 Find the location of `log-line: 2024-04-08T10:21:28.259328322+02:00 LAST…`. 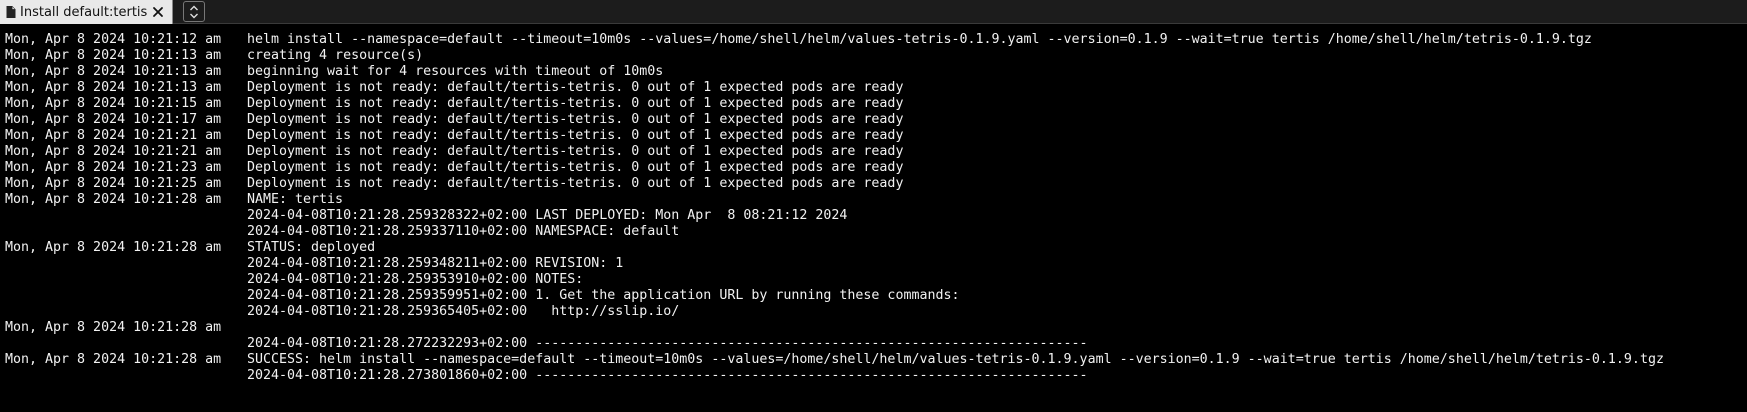

log-line: 2024-04-08T10:21:28.259328322+02:00 LAST… is located at coordinates (876, 216).